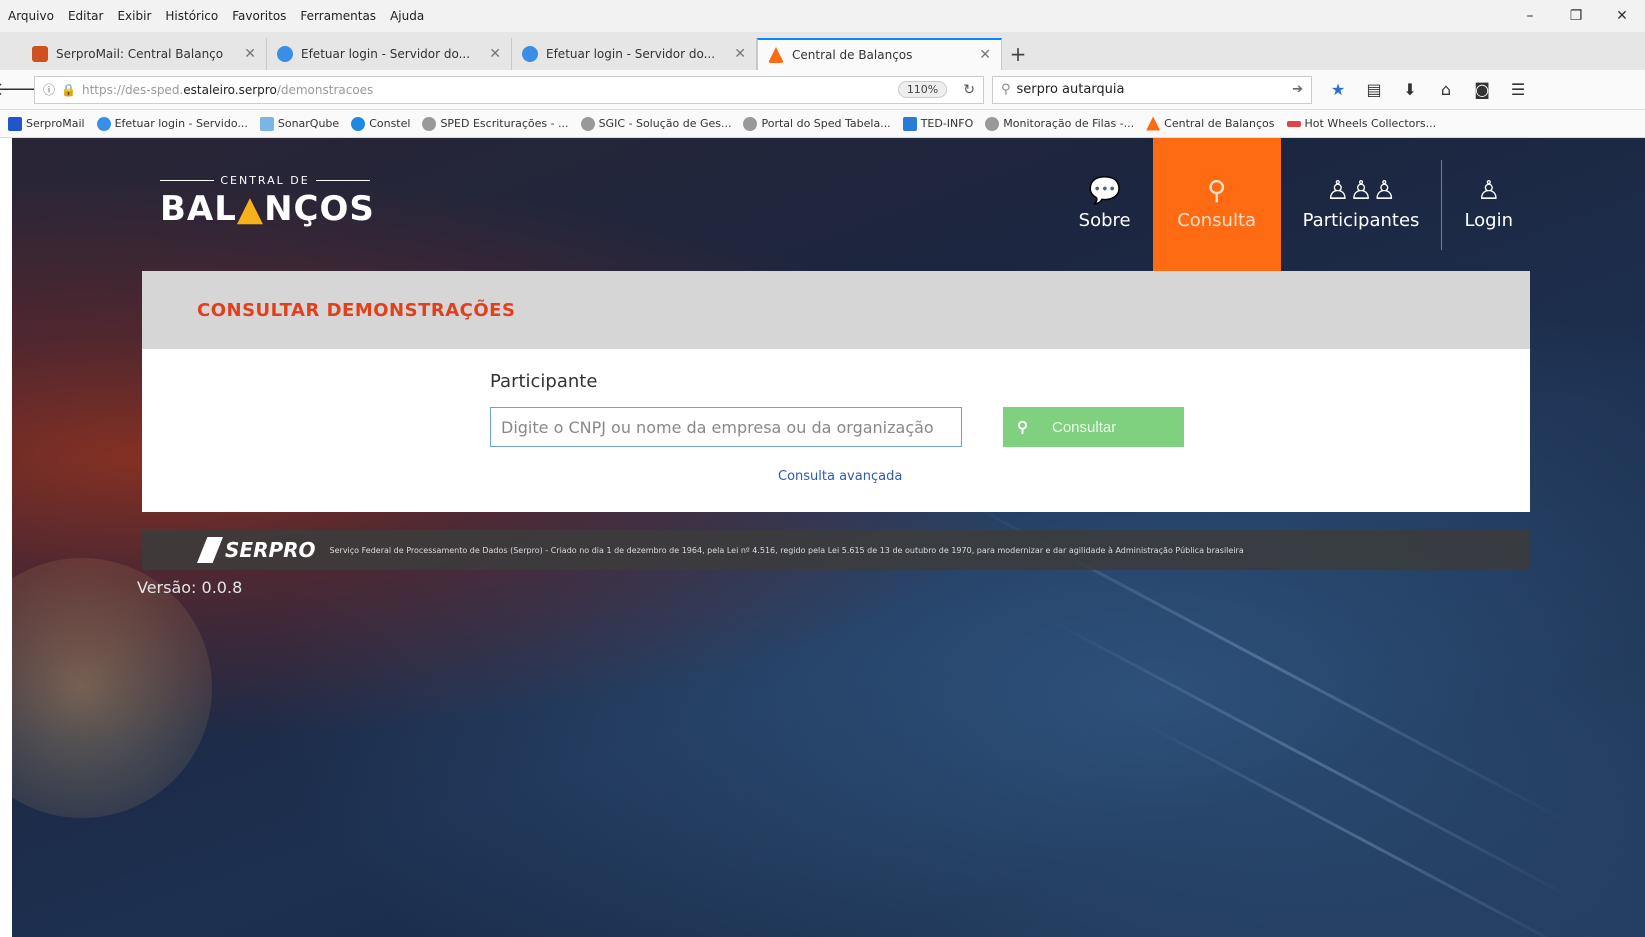 The image size is (1645, 937). What do you see at coordinates (1297, 89) in the screenshot?
I see `search-go-icon: ➔` at bounding box center [1297, 89].